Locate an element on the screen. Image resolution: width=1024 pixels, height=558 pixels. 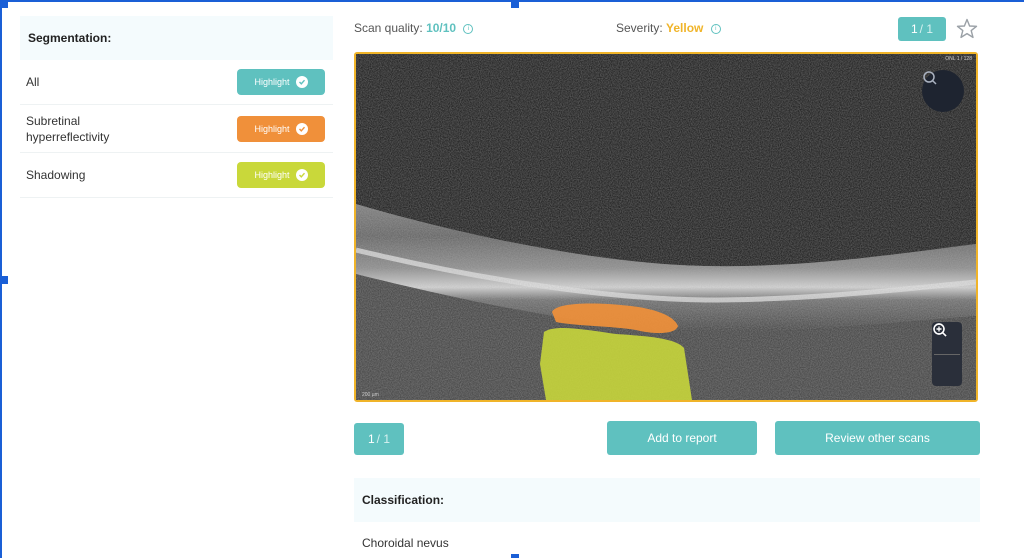
zoom-controls is located at coordinates (947, 354).